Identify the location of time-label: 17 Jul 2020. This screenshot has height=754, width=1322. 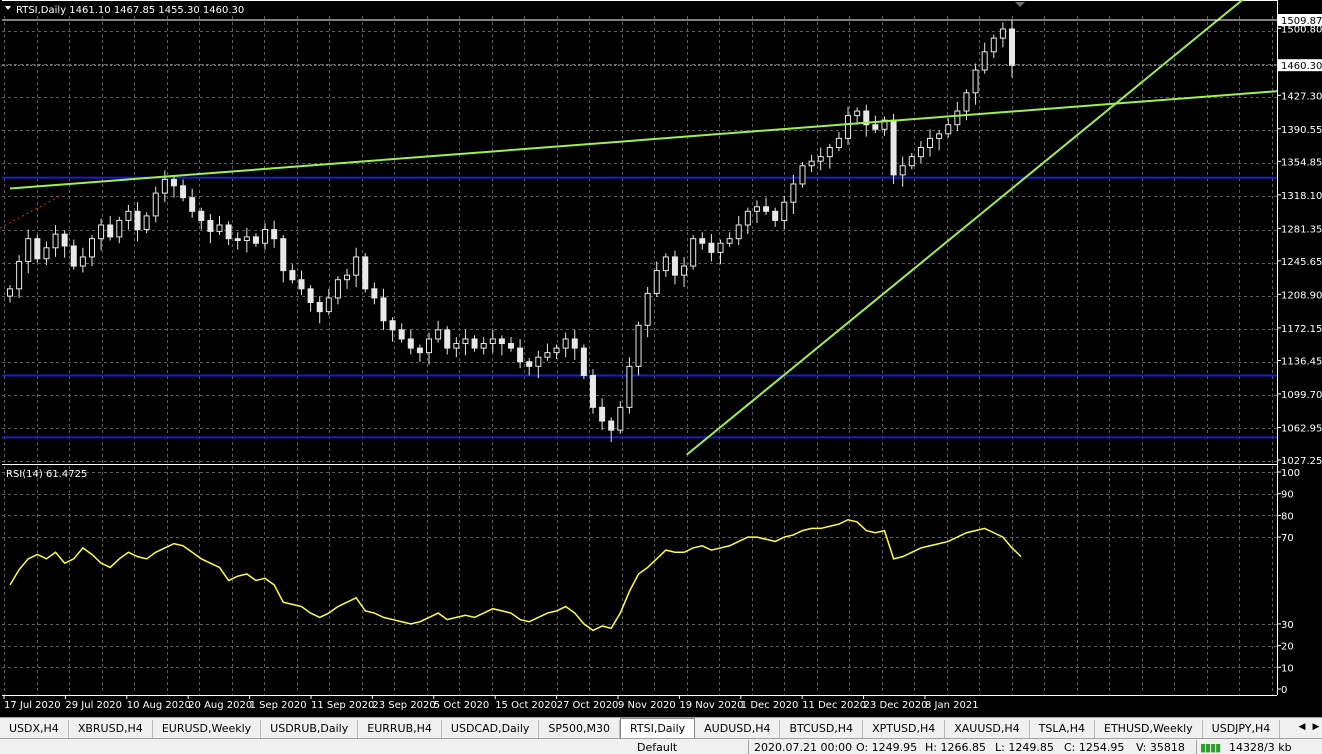
(32, 705).